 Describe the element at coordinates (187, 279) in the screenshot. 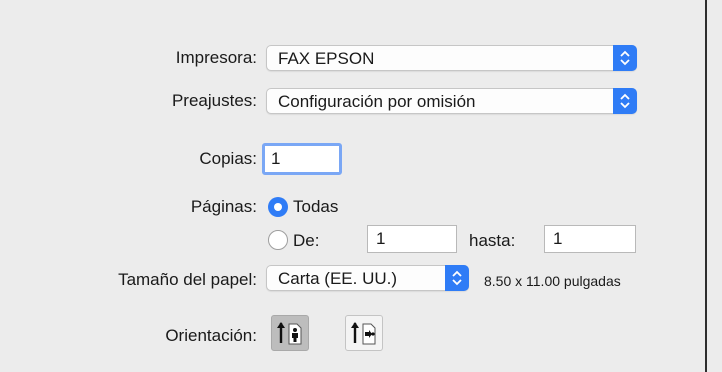

I see `paper-size-label: Tamaño del papel:` at that location.